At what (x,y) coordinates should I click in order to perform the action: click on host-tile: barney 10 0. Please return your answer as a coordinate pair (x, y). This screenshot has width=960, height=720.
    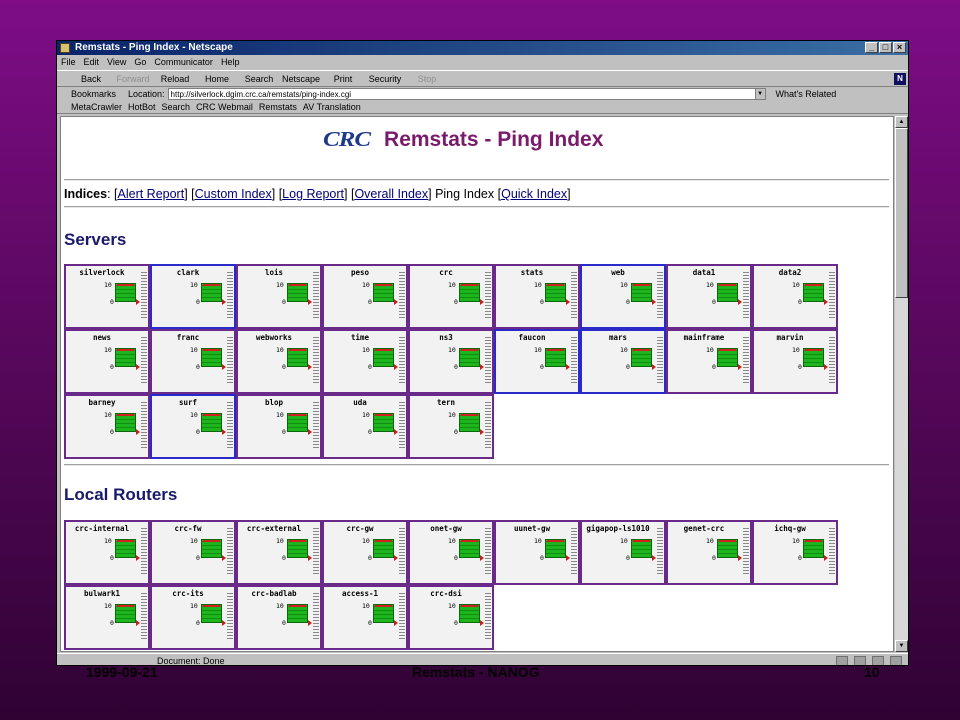
    Looking at the image, I should click on (107, 426).